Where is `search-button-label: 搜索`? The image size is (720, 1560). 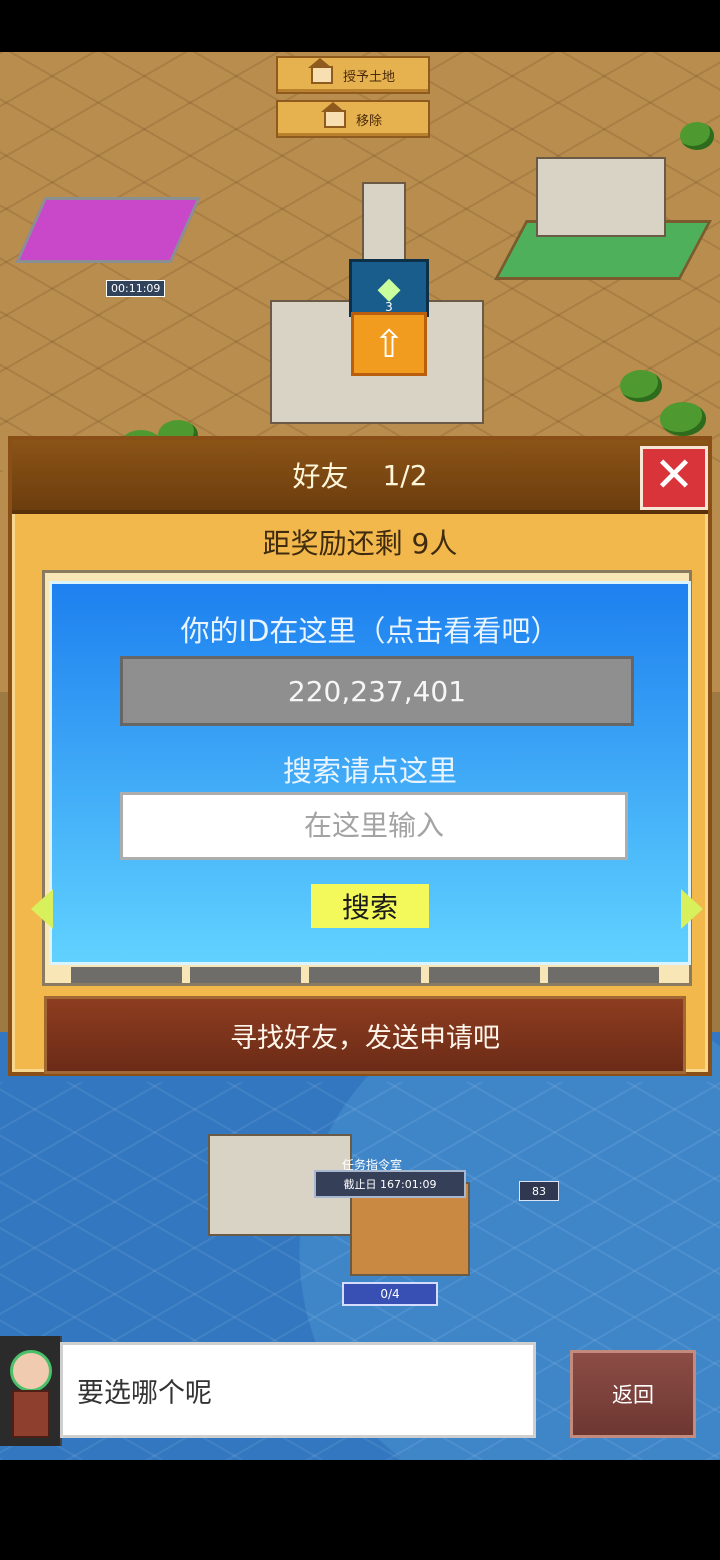
search-button-label: 搜索 is located at coordinates (369, 907).